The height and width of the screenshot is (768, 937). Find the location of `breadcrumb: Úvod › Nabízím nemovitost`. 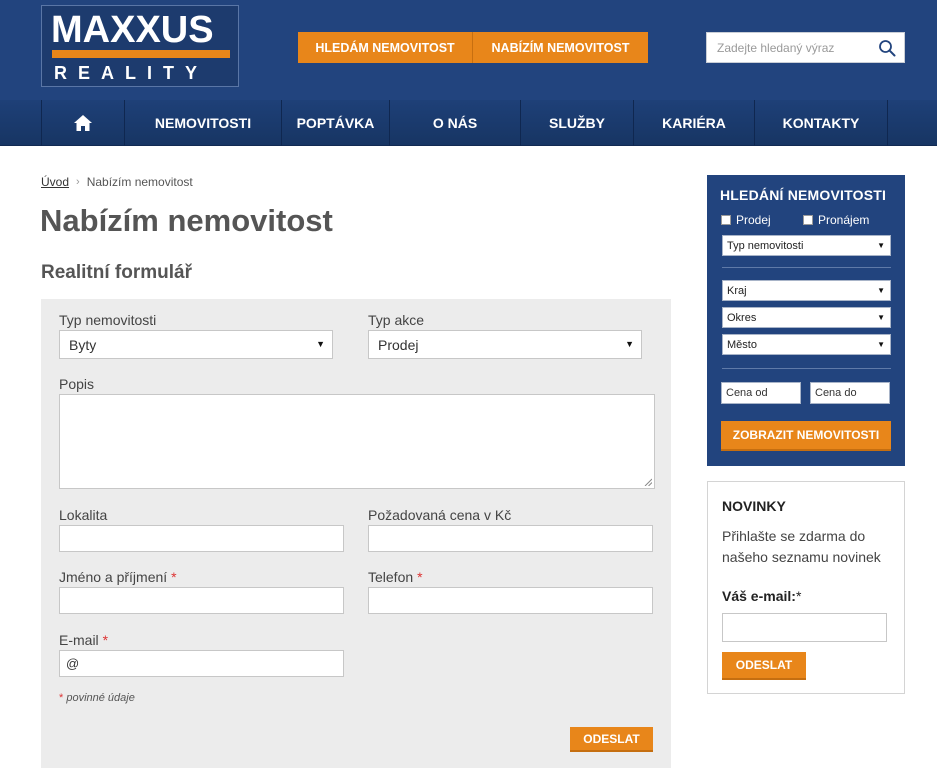

breadcrumb: Úvod › Nabízím nemovitost is located at coordinates (117, 182).